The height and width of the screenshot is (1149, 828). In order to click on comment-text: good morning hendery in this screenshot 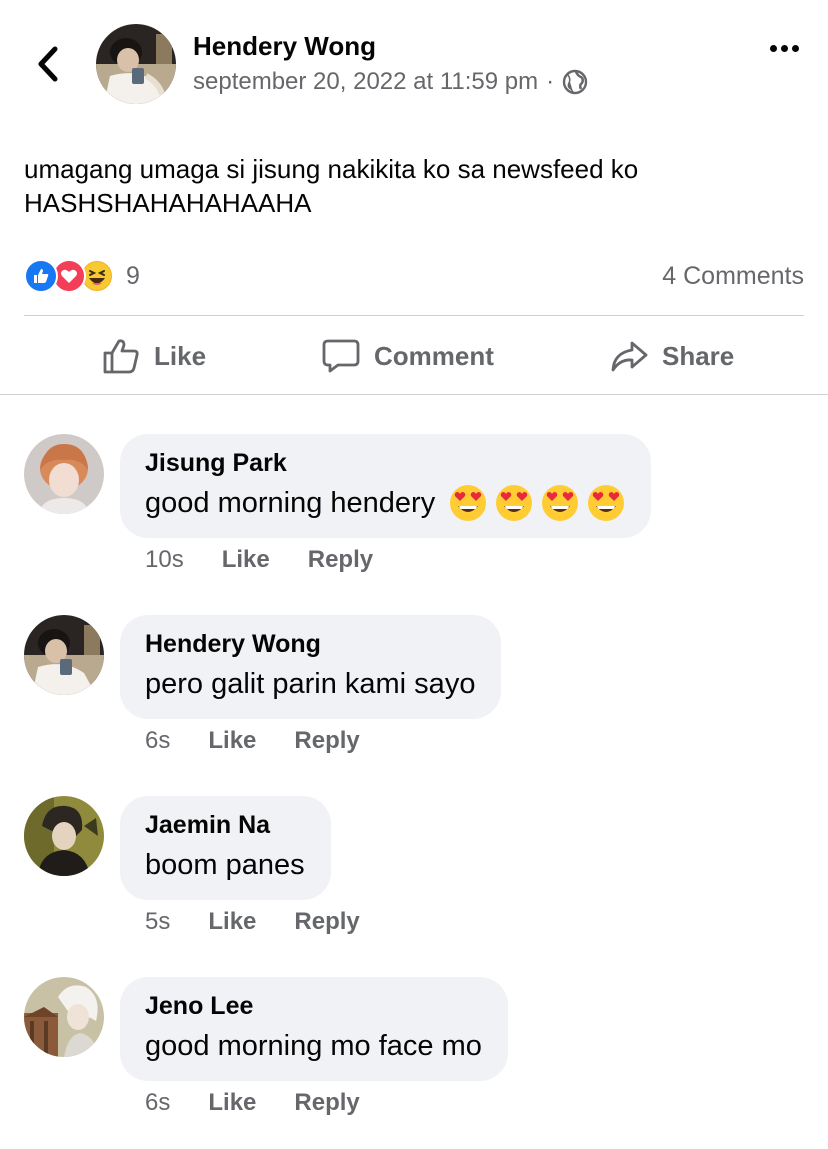, I will do `click(385, 503)`.